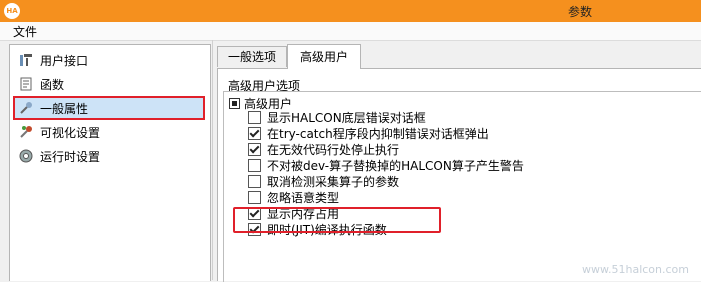 The image size is (701, 282). I want to click on nav-item-label: 函数, so click(52, 84).